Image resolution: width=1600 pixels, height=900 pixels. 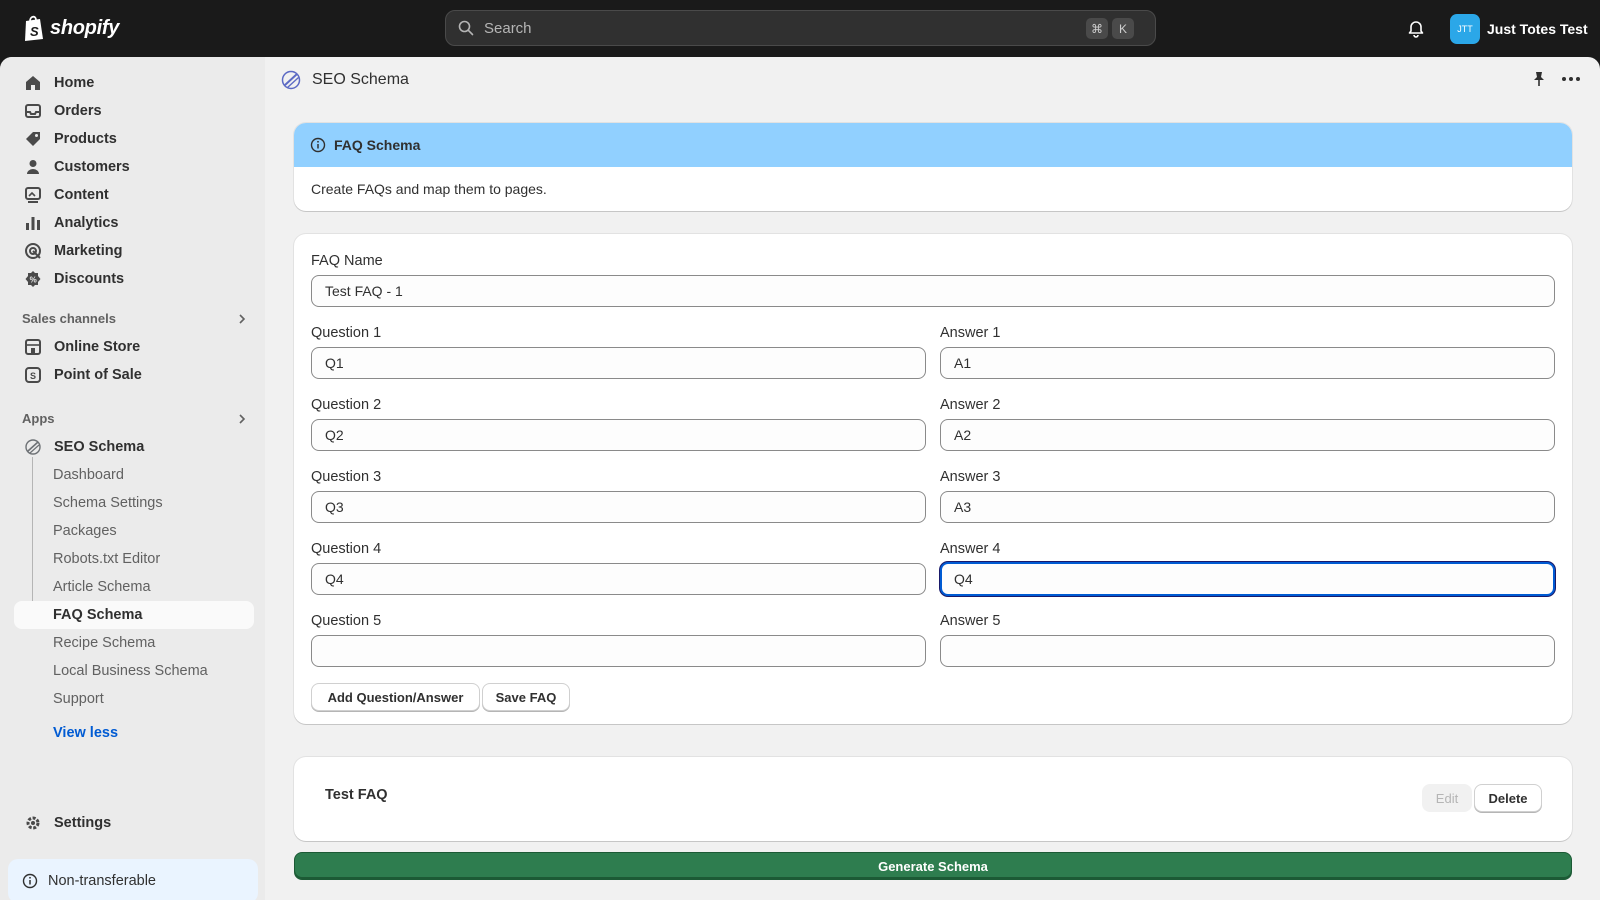 I want to click on pos-icon: S, so click(x=33, y=375).